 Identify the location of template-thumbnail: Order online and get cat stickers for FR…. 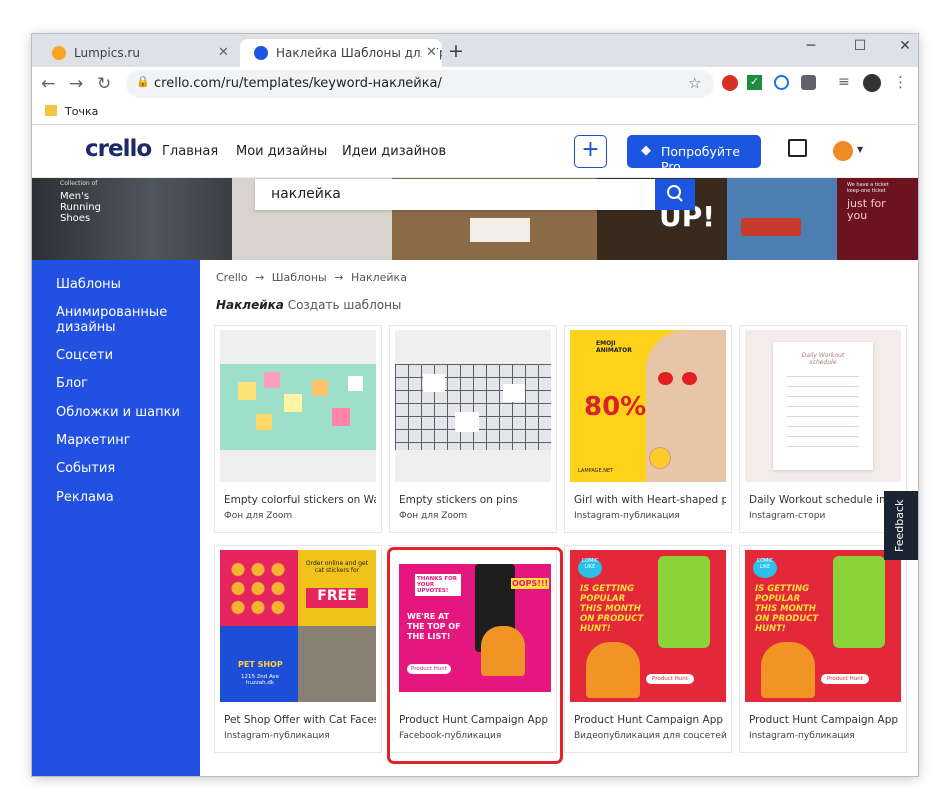
(298, 626).